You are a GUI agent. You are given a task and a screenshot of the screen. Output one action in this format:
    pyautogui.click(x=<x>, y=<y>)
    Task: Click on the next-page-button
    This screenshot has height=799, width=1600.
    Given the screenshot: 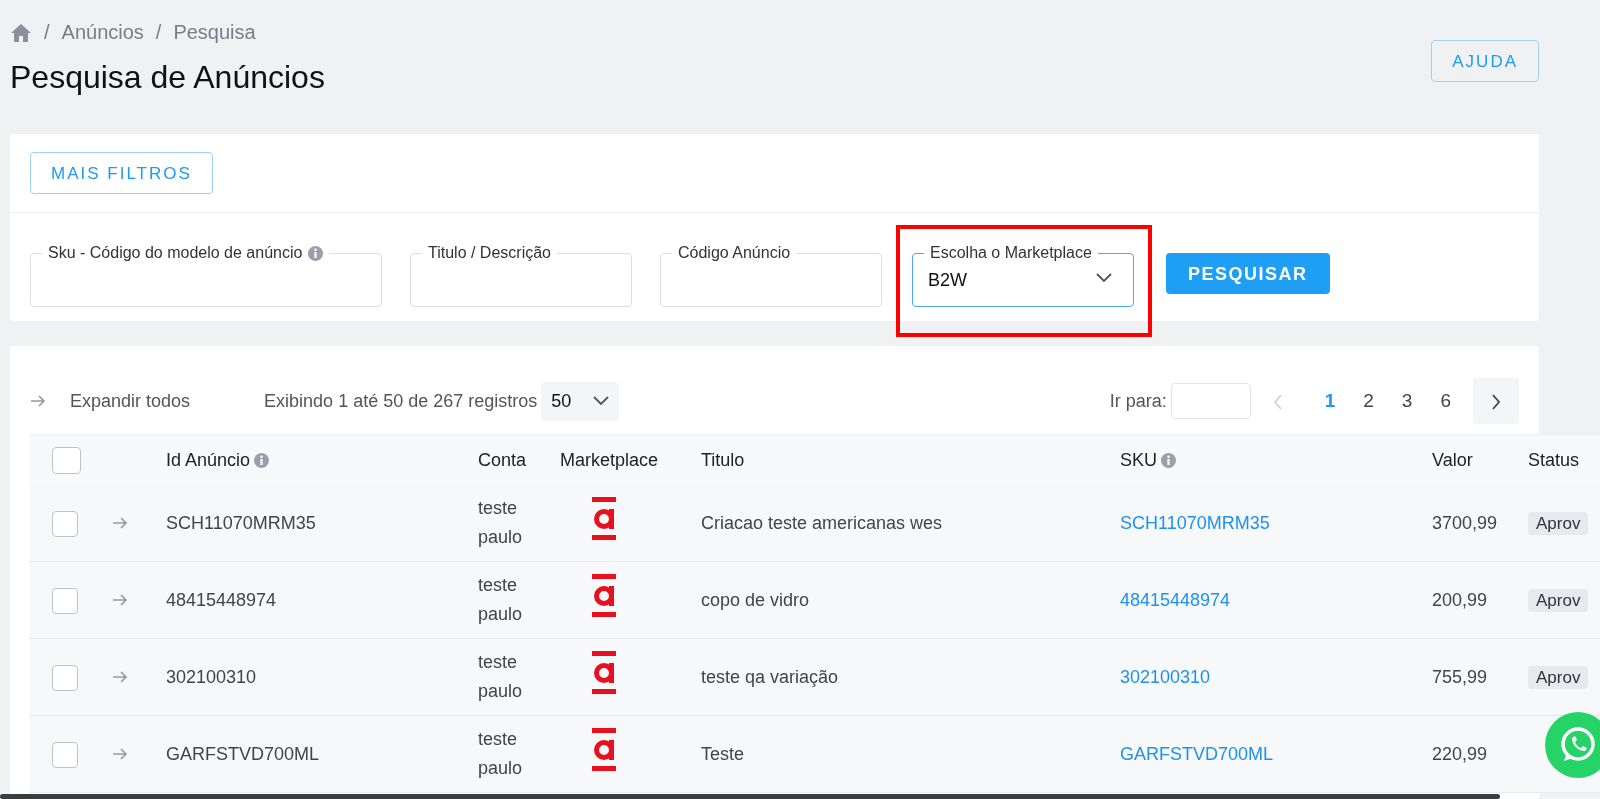 What is the action you would take?
    pyautogui.click(x=1496, y=401)
    